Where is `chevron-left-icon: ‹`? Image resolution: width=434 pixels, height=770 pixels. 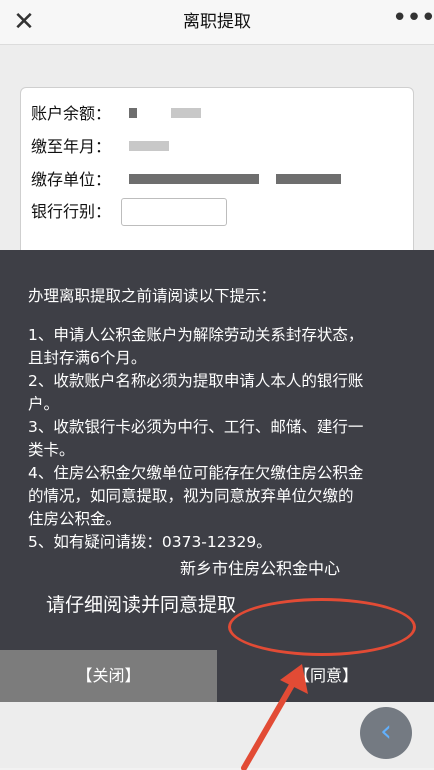
chevron-left-icon: ‹ is located at coordinates (386, 731).